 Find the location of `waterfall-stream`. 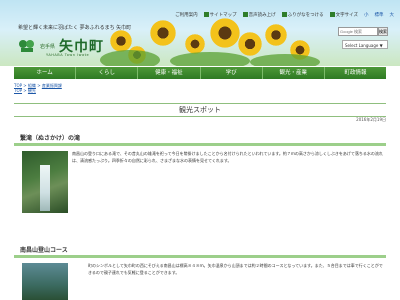

waterfall-stream is located at coordinates (45, 188).